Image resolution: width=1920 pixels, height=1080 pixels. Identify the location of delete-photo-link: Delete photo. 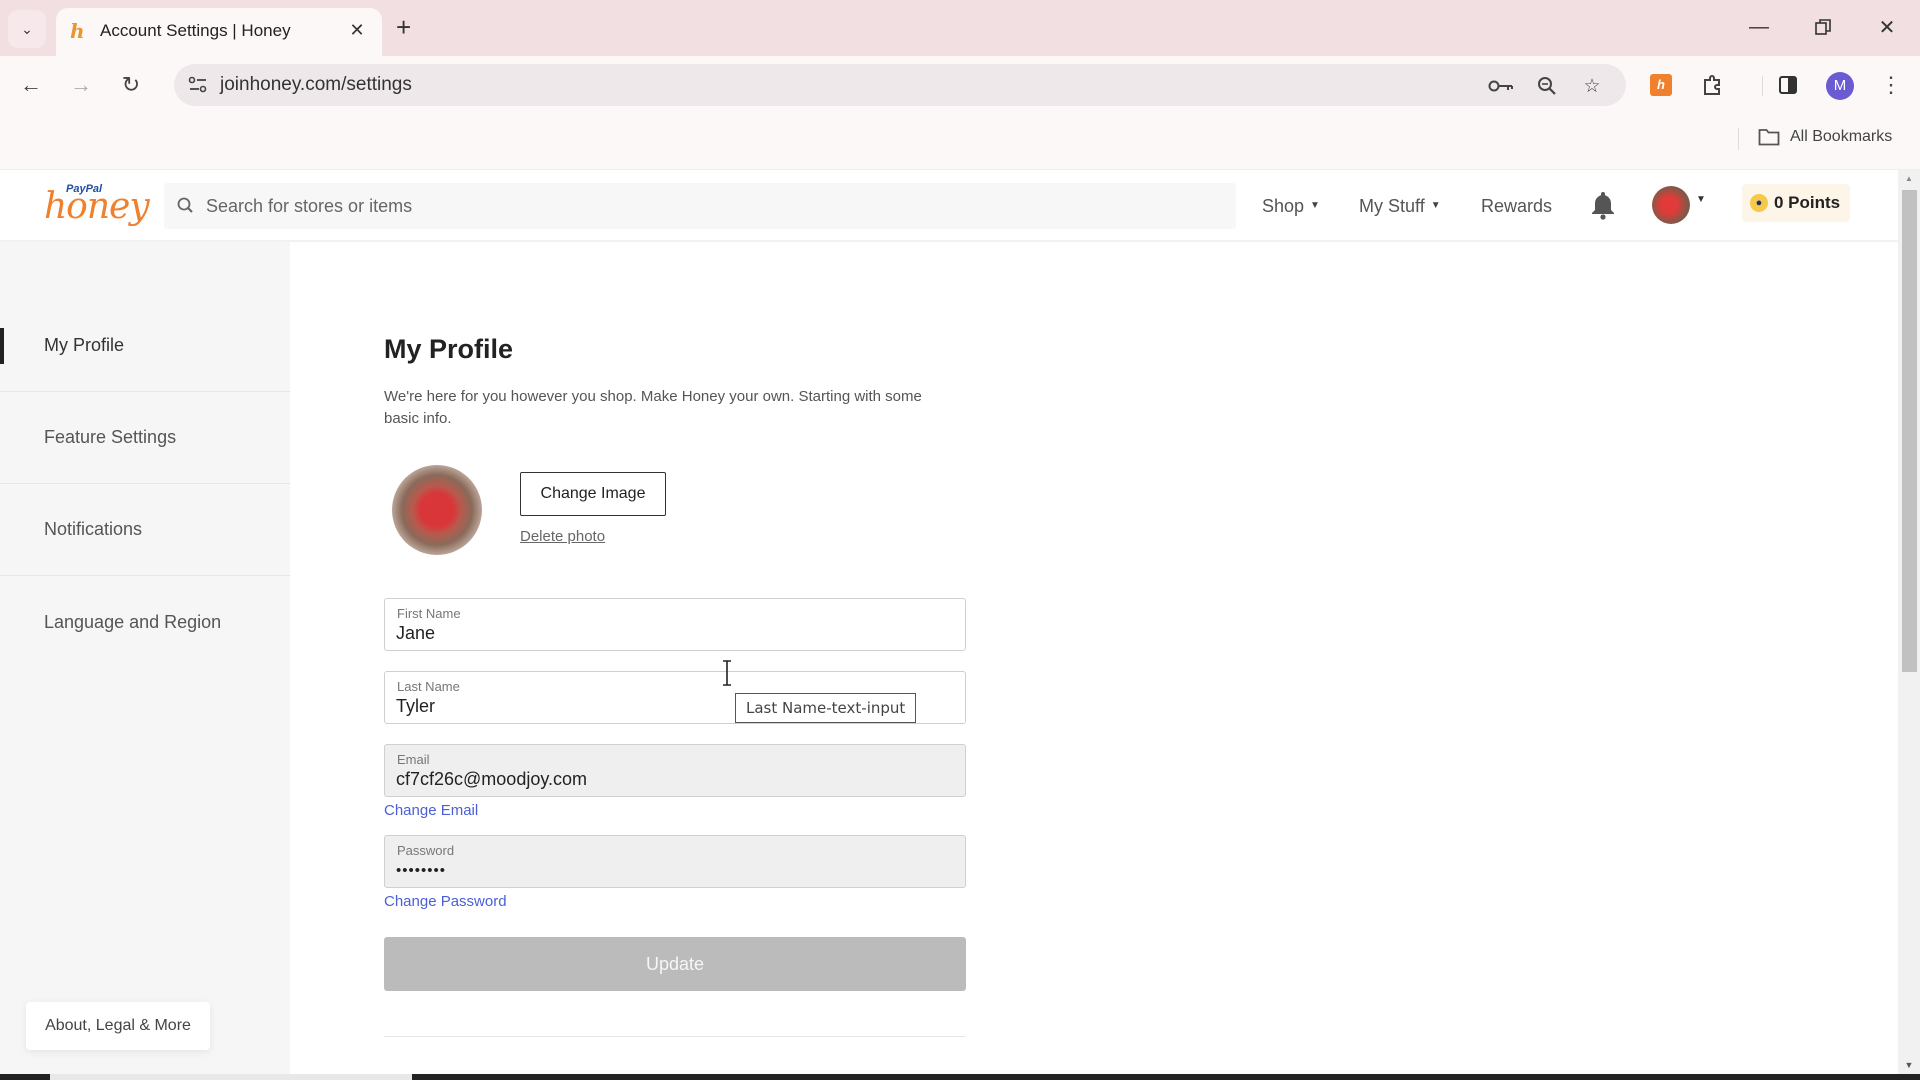
(562, 536).